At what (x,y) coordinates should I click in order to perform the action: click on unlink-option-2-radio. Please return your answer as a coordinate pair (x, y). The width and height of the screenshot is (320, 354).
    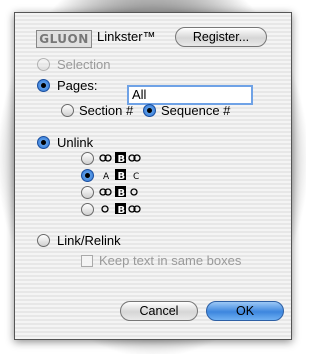
    Looking at the image, I should click on (87, 175).